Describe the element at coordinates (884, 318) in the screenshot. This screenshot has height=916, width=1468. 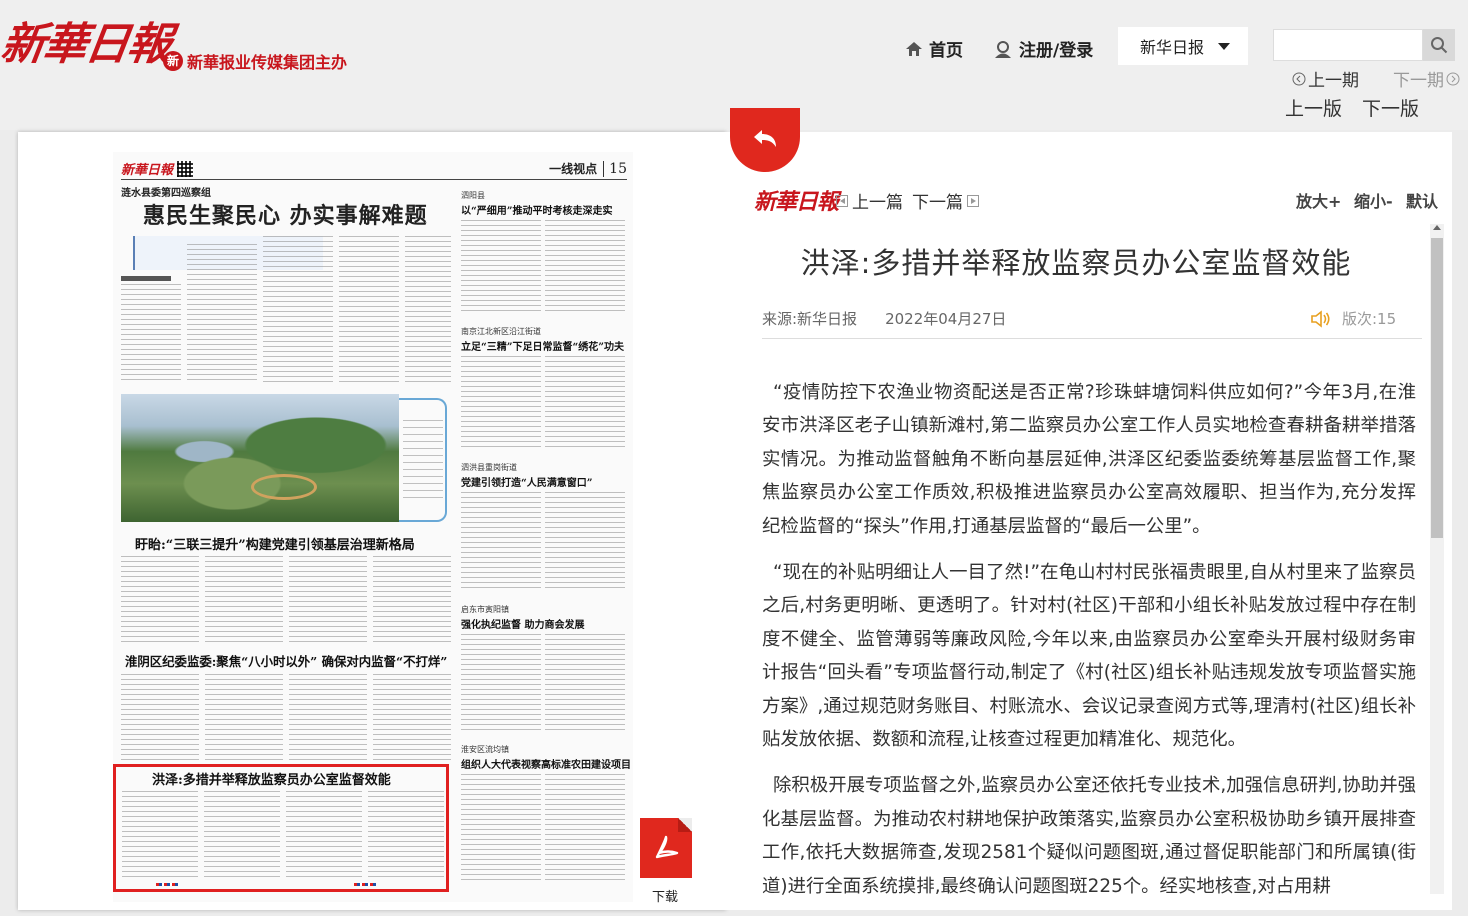
I see `article-meta: 来源:新华日报 2022年04月27日` at that location.